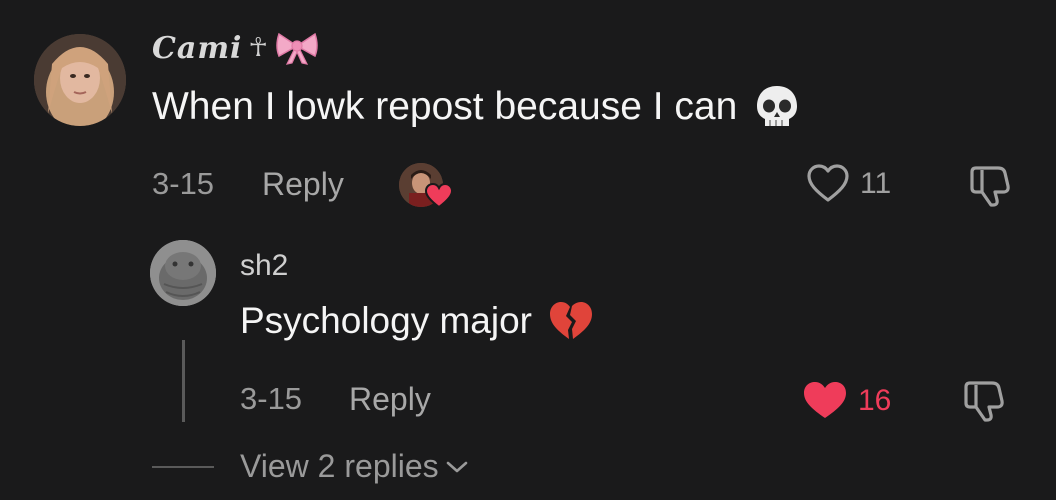  What do you see at coordinates (571, 320) in the screenshot?
I see `broken-heart-emoji-icon` at bounding box center [571, 320].